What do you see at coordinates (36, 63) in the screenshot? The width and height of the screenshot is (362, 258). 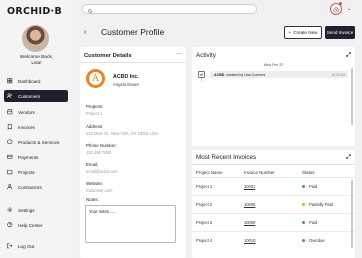 I see `user-name: Lisa!` at bounding box center [36, 63].